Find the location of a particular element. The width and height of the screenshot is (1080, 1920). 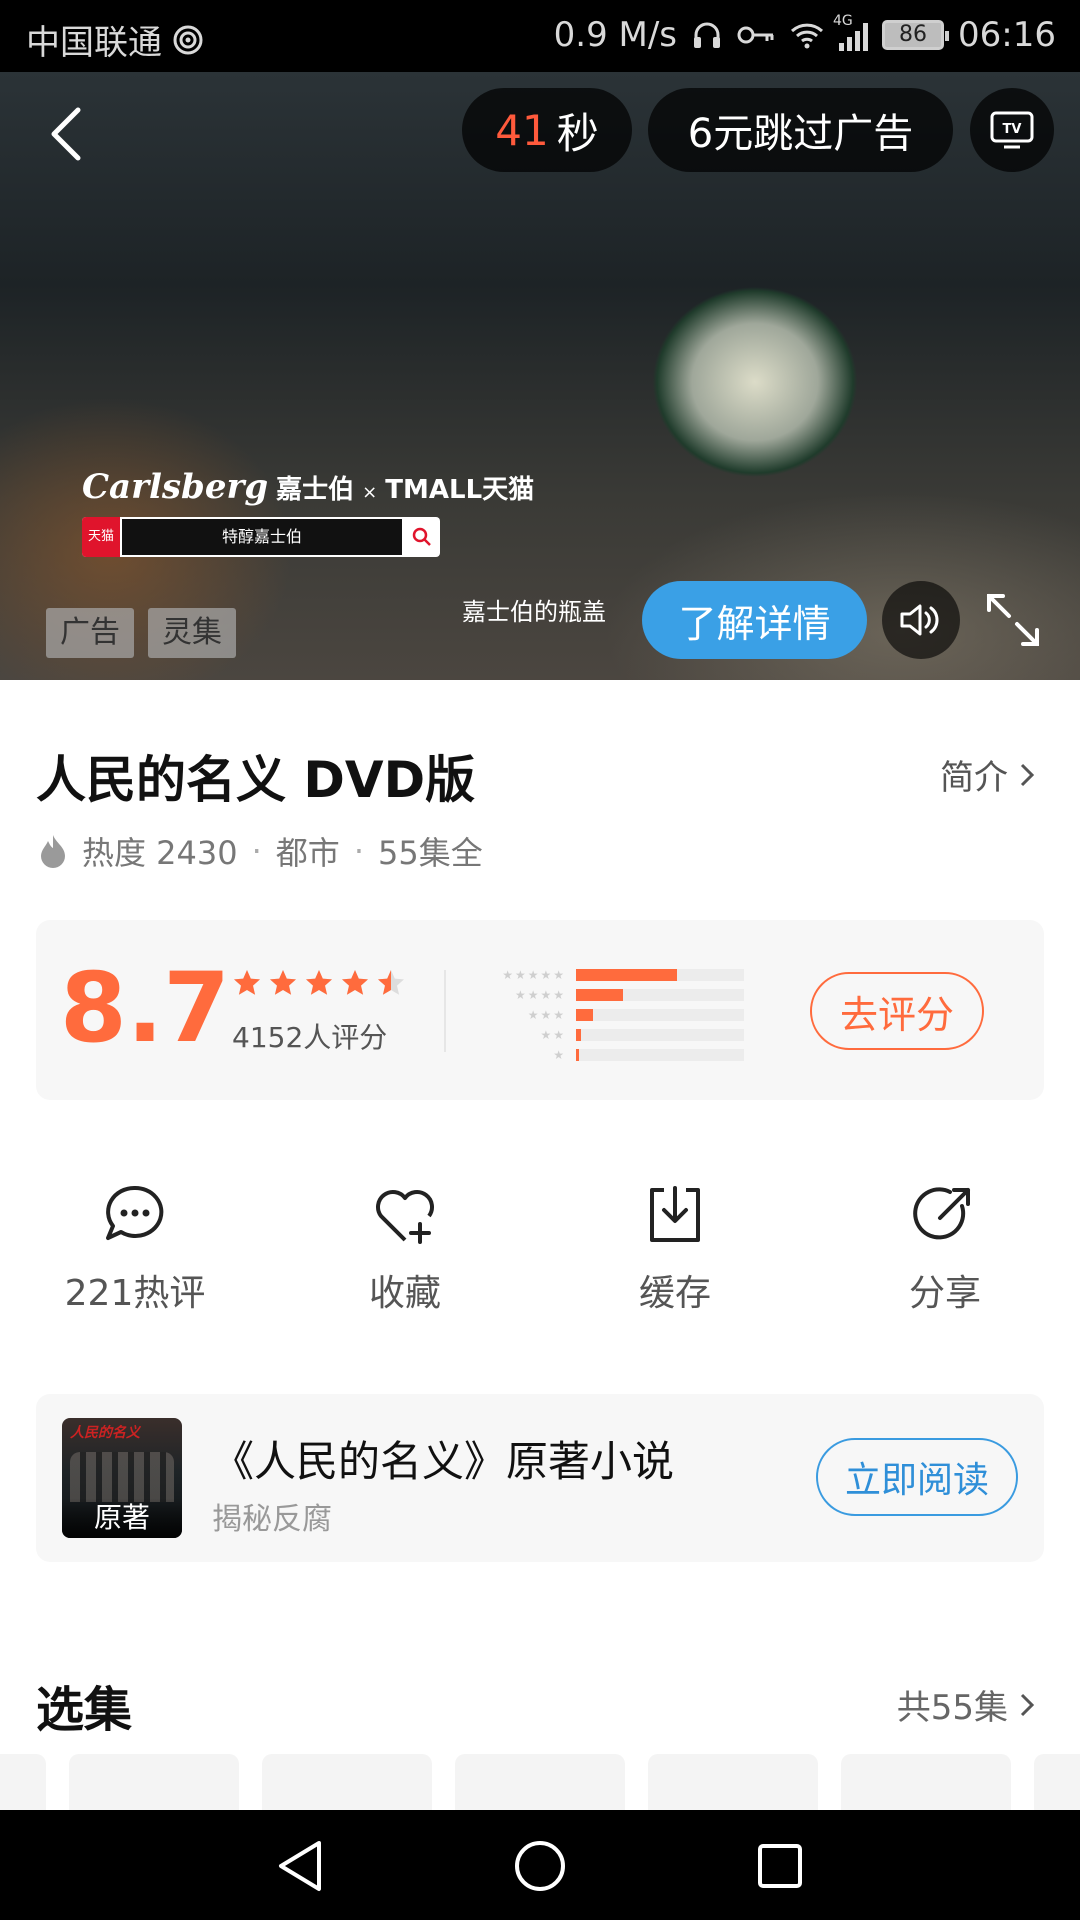

speaker-icon is located at coordinates (919, 620).